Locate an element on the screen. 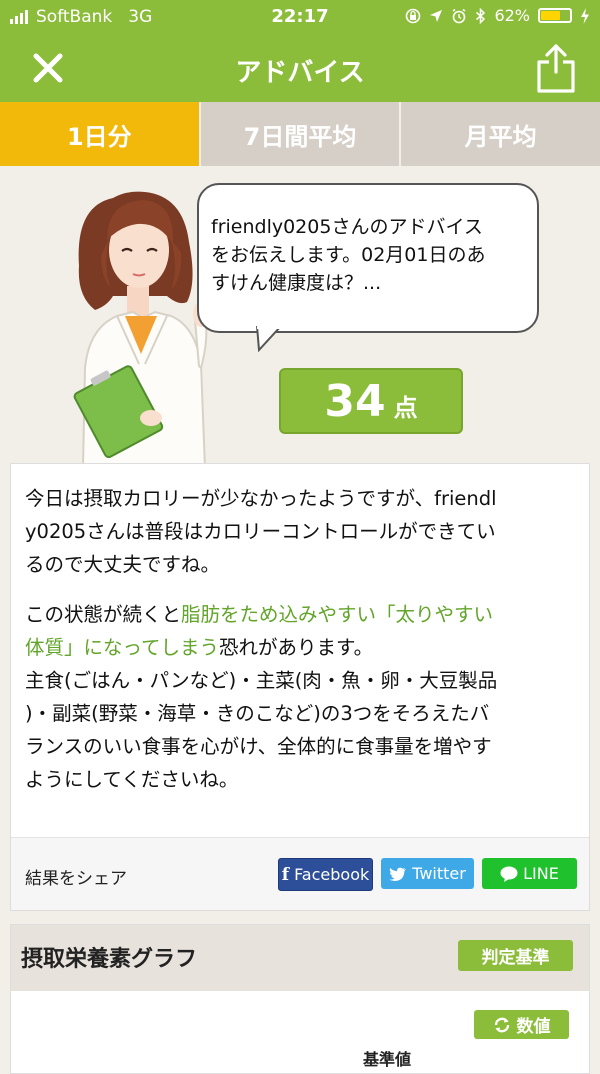 The width and height of the screenshot is (600, 1074). graph-header: 摂取栄養素グラフ 判定基準 is located at coordinates (300, 958).